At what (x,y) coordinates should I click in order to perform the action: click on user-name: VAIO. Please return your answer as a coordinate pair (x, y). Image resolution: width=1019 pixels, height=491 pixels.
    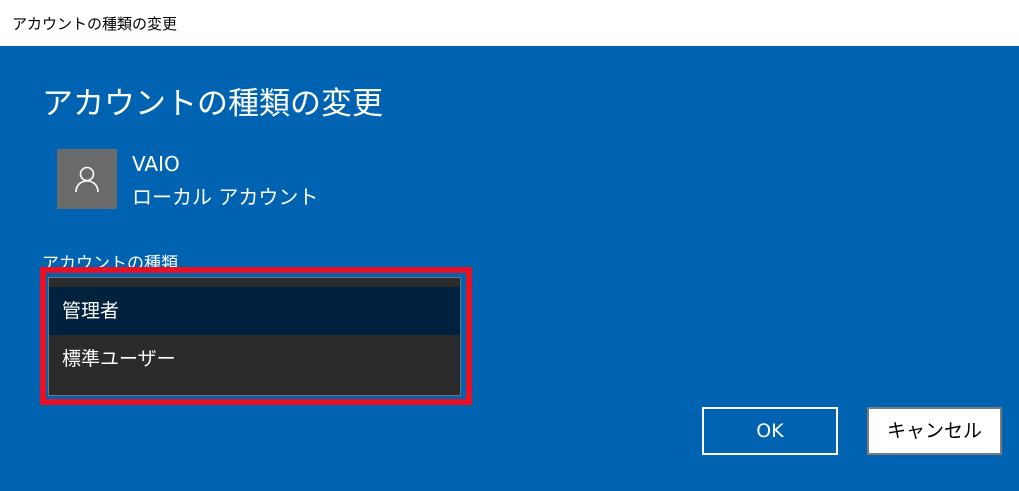
    Looking at the image, I should click on (156, 164).